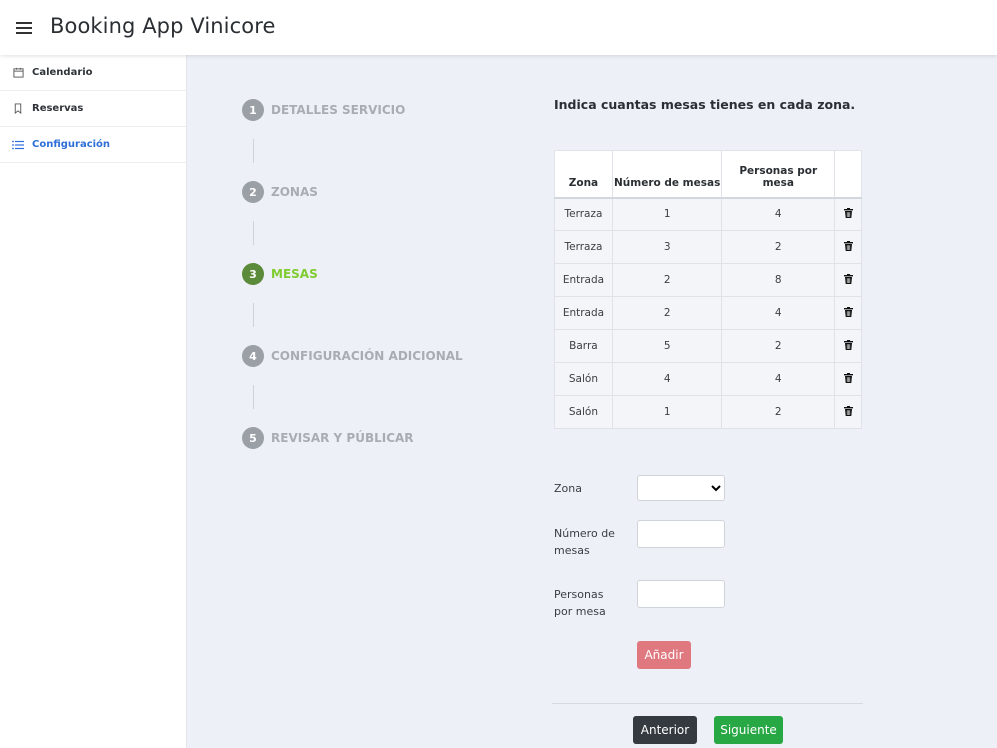 Image resolution: width=997 pixels, height=748 pixels. I want to click on personas-mesa-label: Personas por mesa, so click(580, 603).